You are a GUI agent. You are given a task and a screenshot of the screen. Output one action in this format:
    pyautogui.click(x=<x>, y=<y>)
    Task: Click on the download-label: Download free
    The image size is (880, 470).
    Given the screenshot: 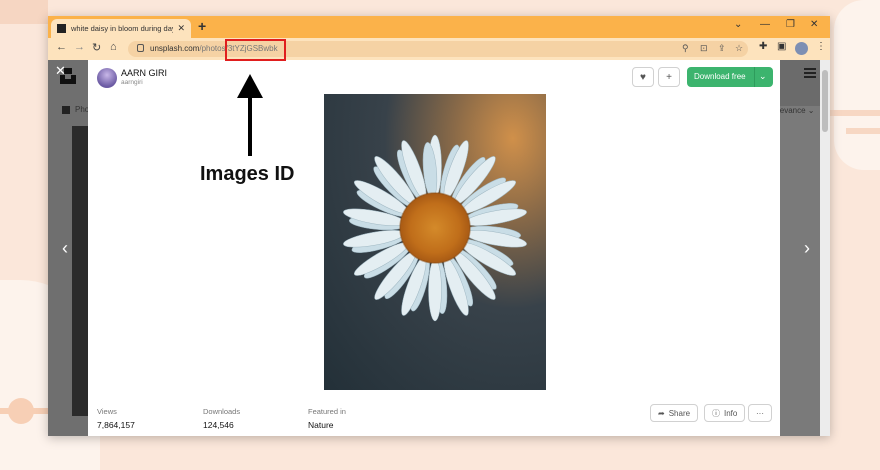 What is the action you would take?
    pyautogui.click(x=720, y=76)
    